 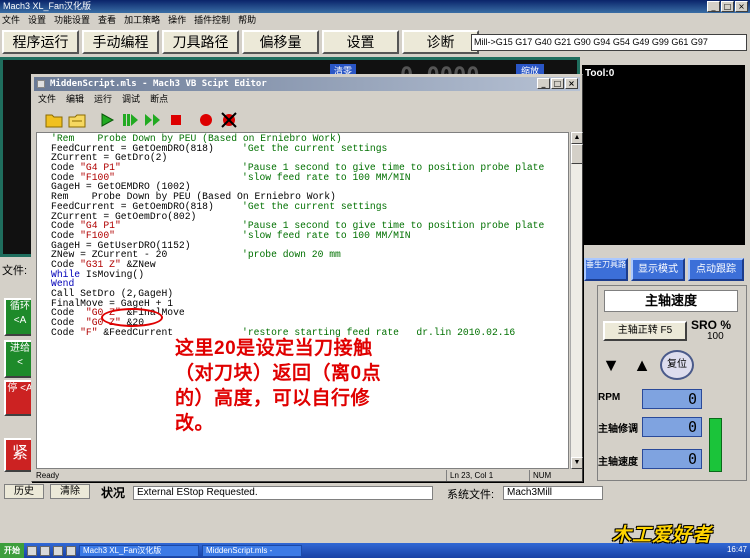 I want to click on run-icon, so click(x=107, y=120).